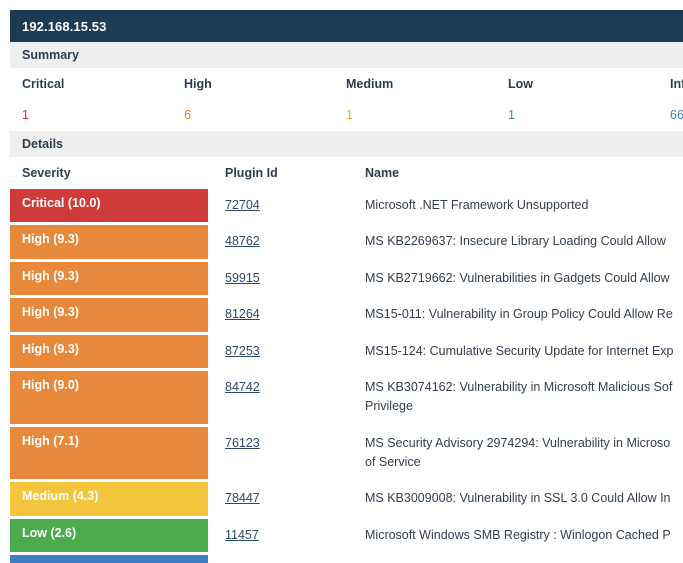 The height and width of the screenshot is (563, 683). Describe the element at coordinates (242, 351) in the screenshot. I see `plugin-id-link: 87253` at that location.